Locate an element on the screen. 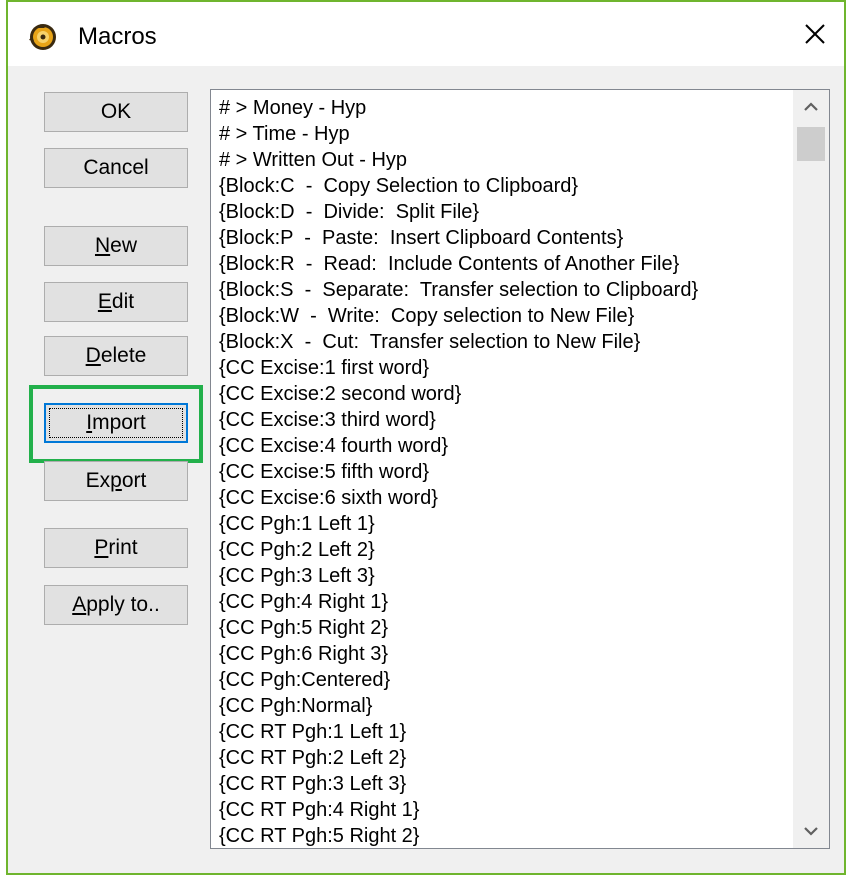 The image size is (852, 883). ok-button: OK is located at coordinates (116, 112).